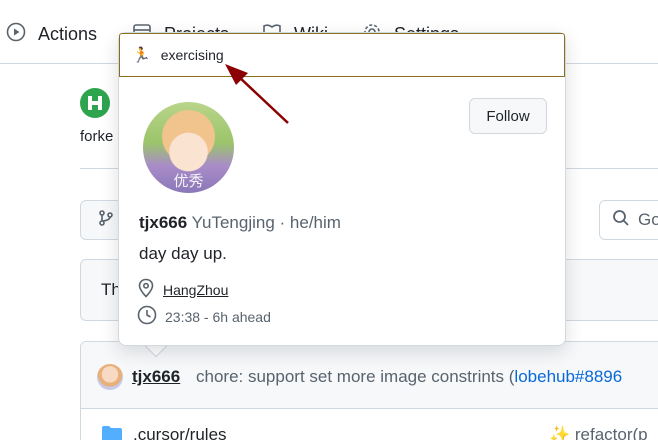 This screenshot has width=658, height=440. What do you see at coordinates (97, 136) in the screenshot?
I see `forked-from-text: forke` at bounding box center [97, 136].